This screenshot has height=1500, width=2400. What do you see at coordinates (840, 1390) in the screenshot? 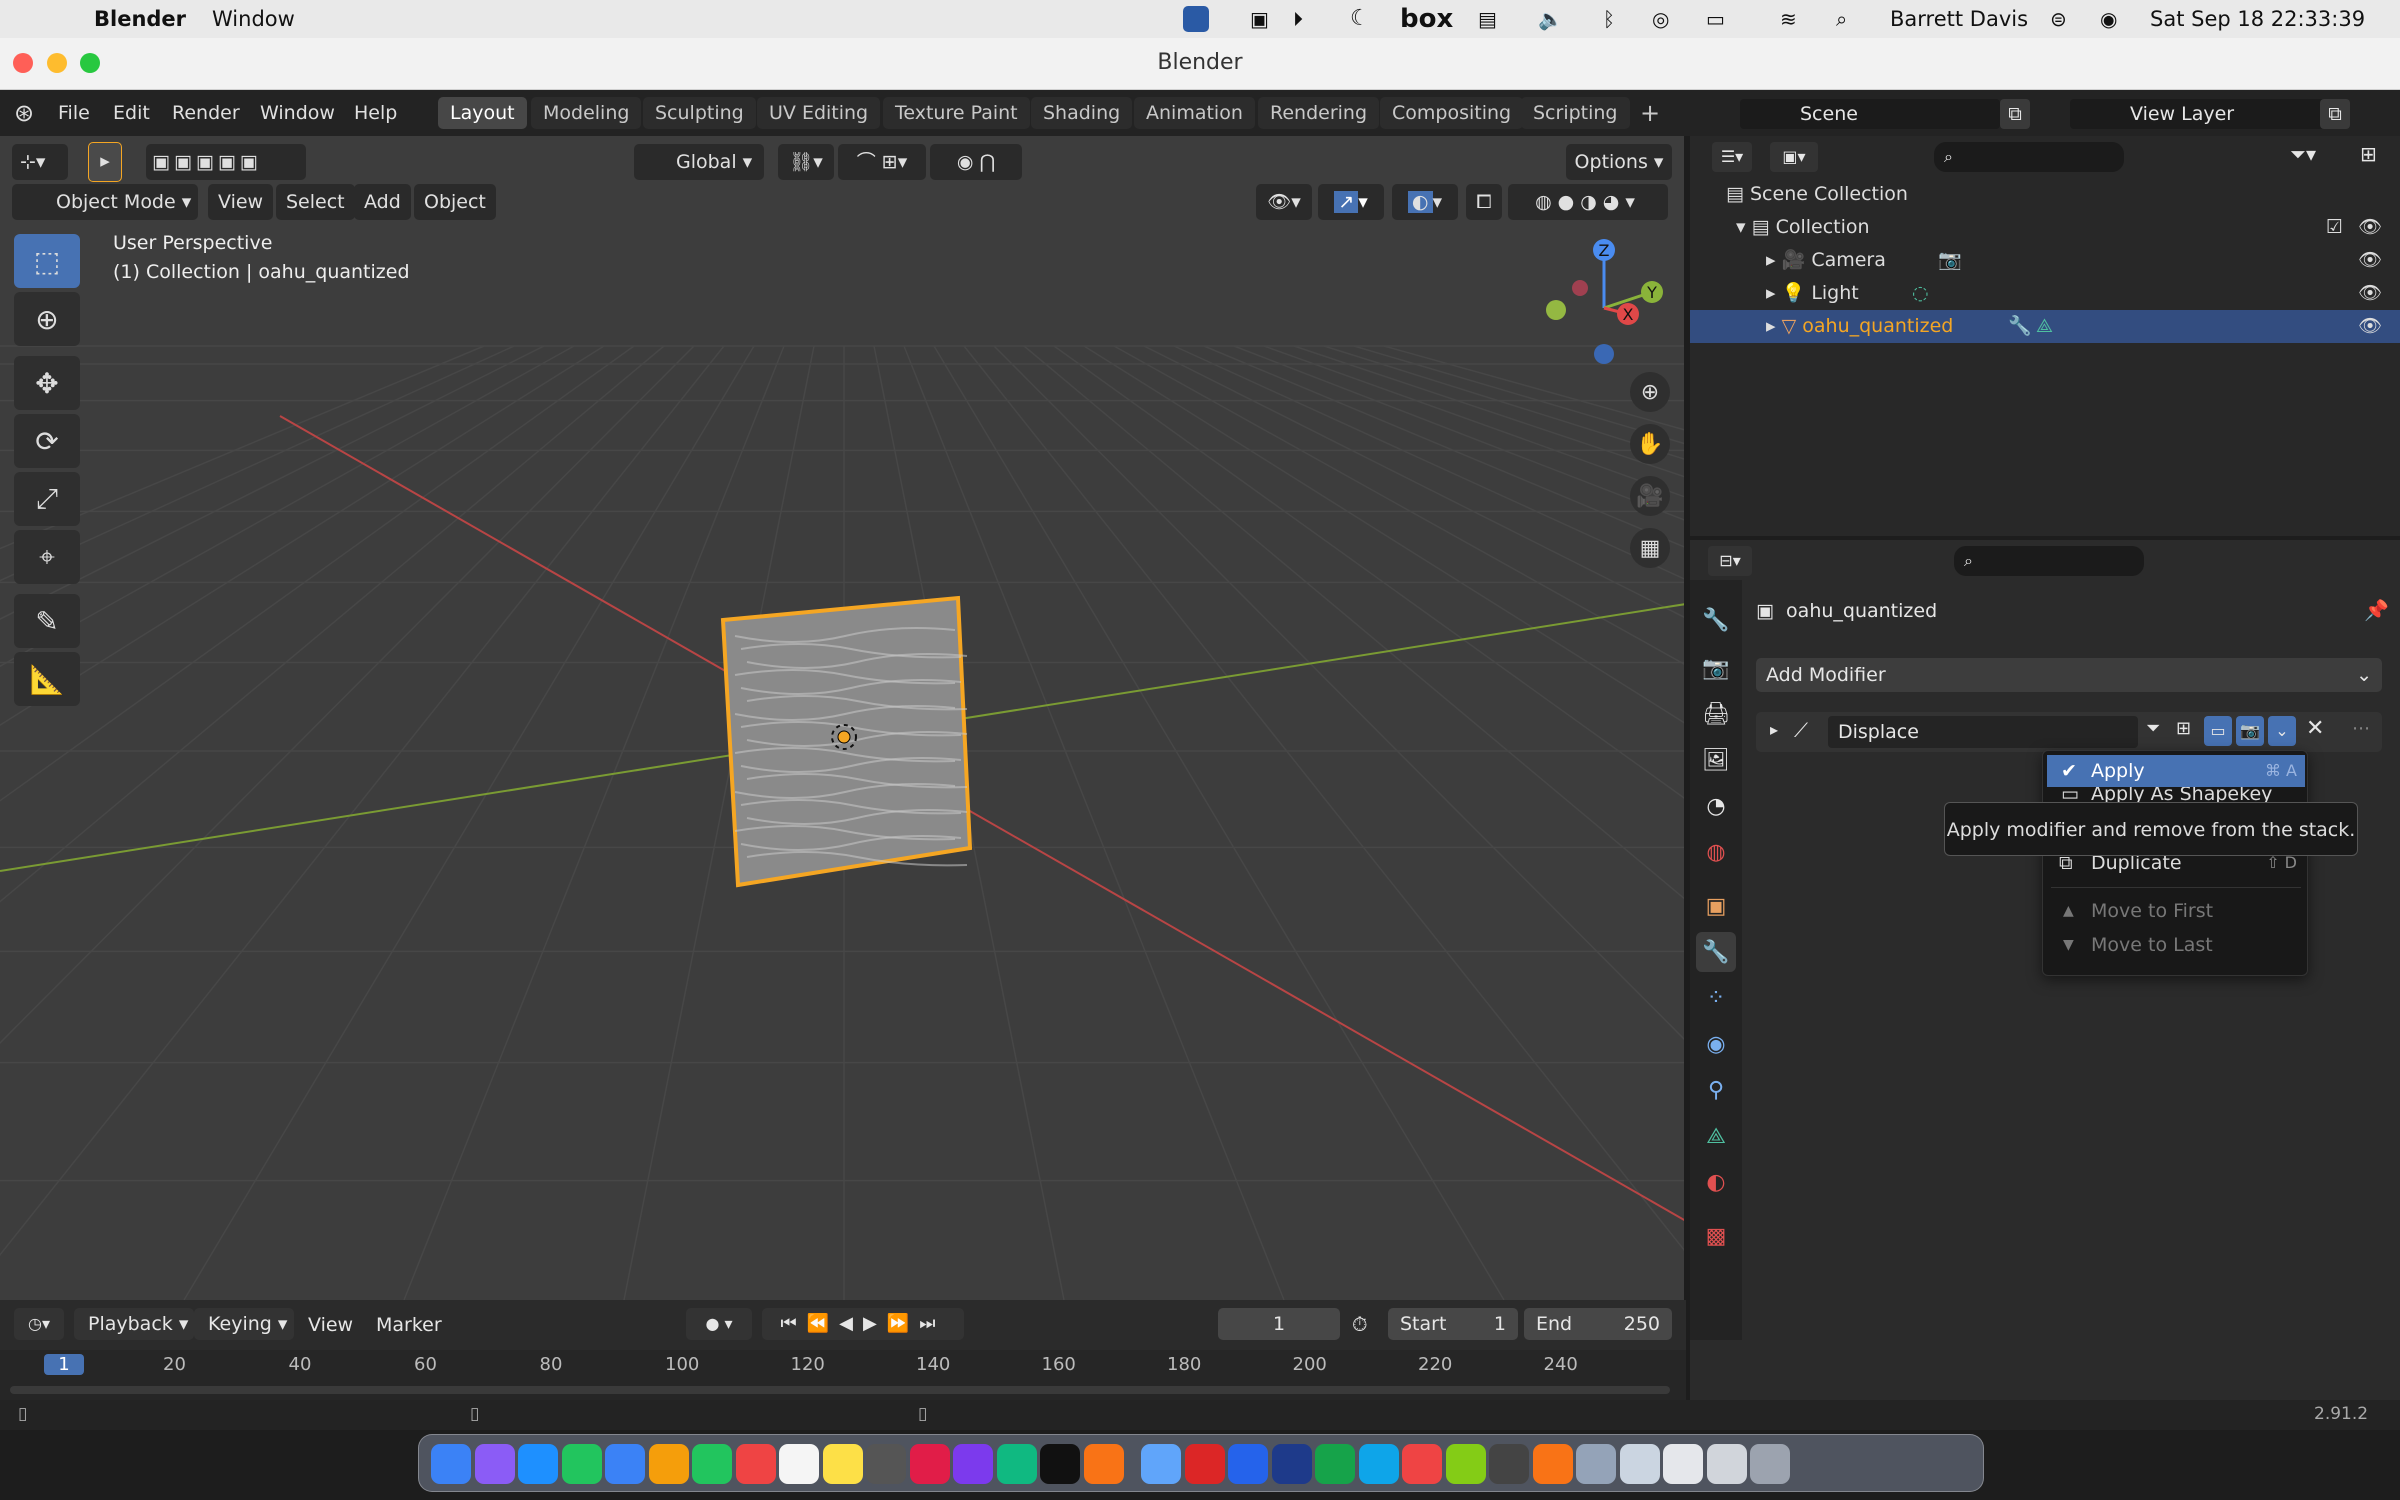
I see `timeline-scrollbar` at bounding box center [840, 1390].